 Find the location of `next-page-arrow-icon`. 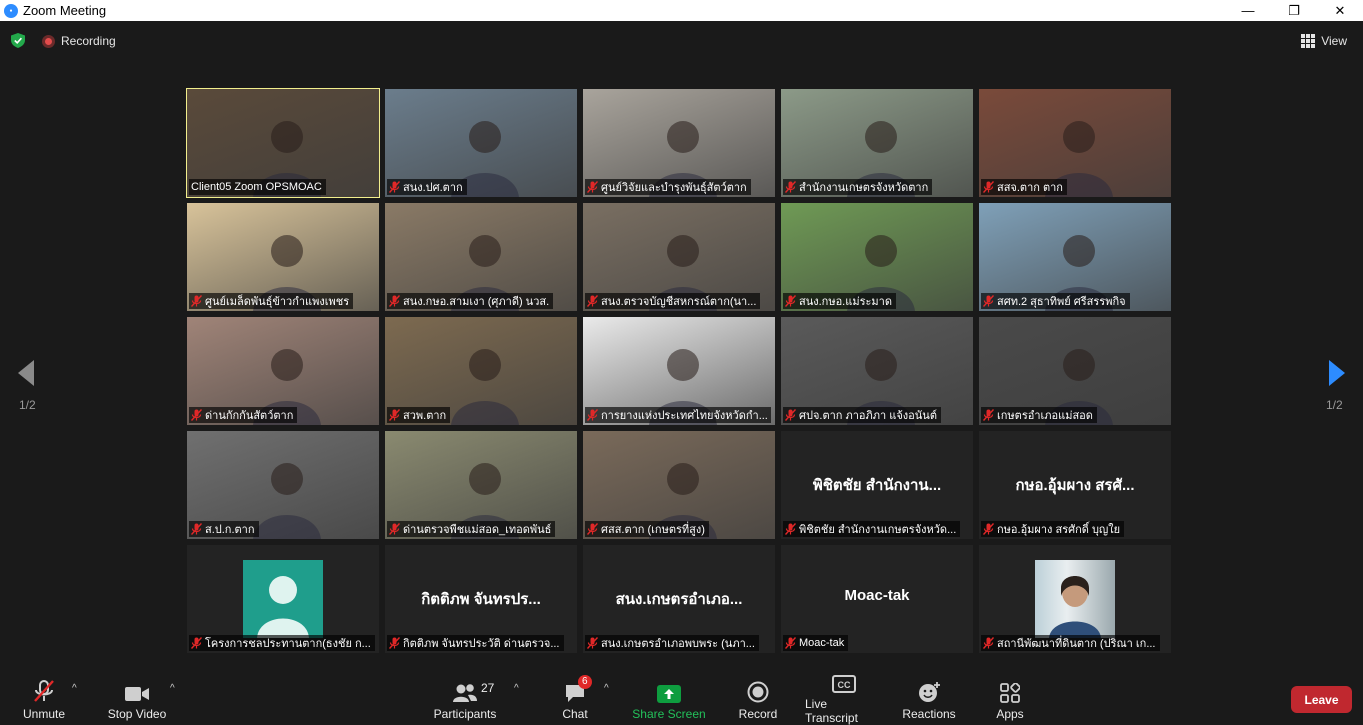

next-page-arrow-icon is located at coordinates (1337, 373).